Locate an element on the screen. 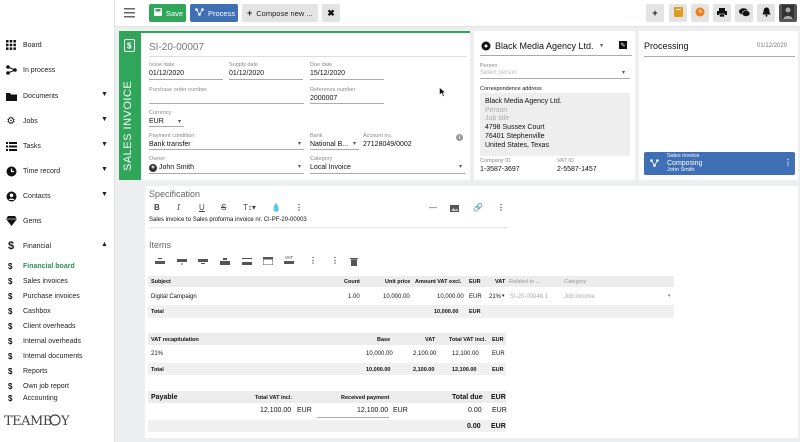  company-id: 1-3587-3697 is located at coordinates (500, 169).